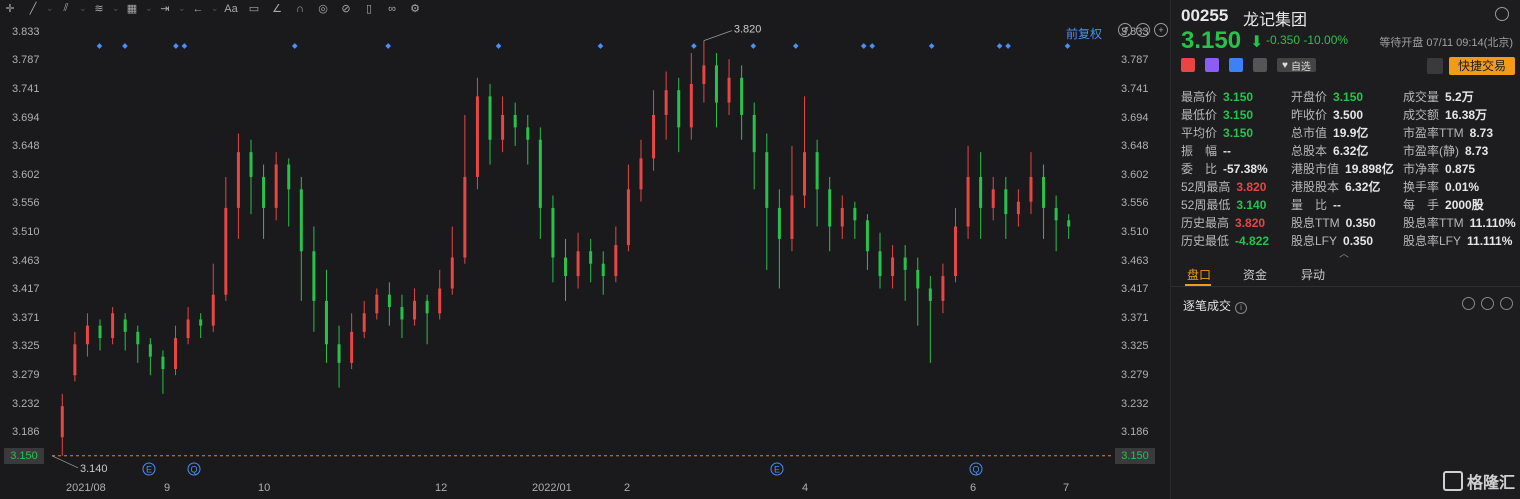 The image size is (1520, 499). I want to click on stat-label: 总股本, so click(1309, 151).